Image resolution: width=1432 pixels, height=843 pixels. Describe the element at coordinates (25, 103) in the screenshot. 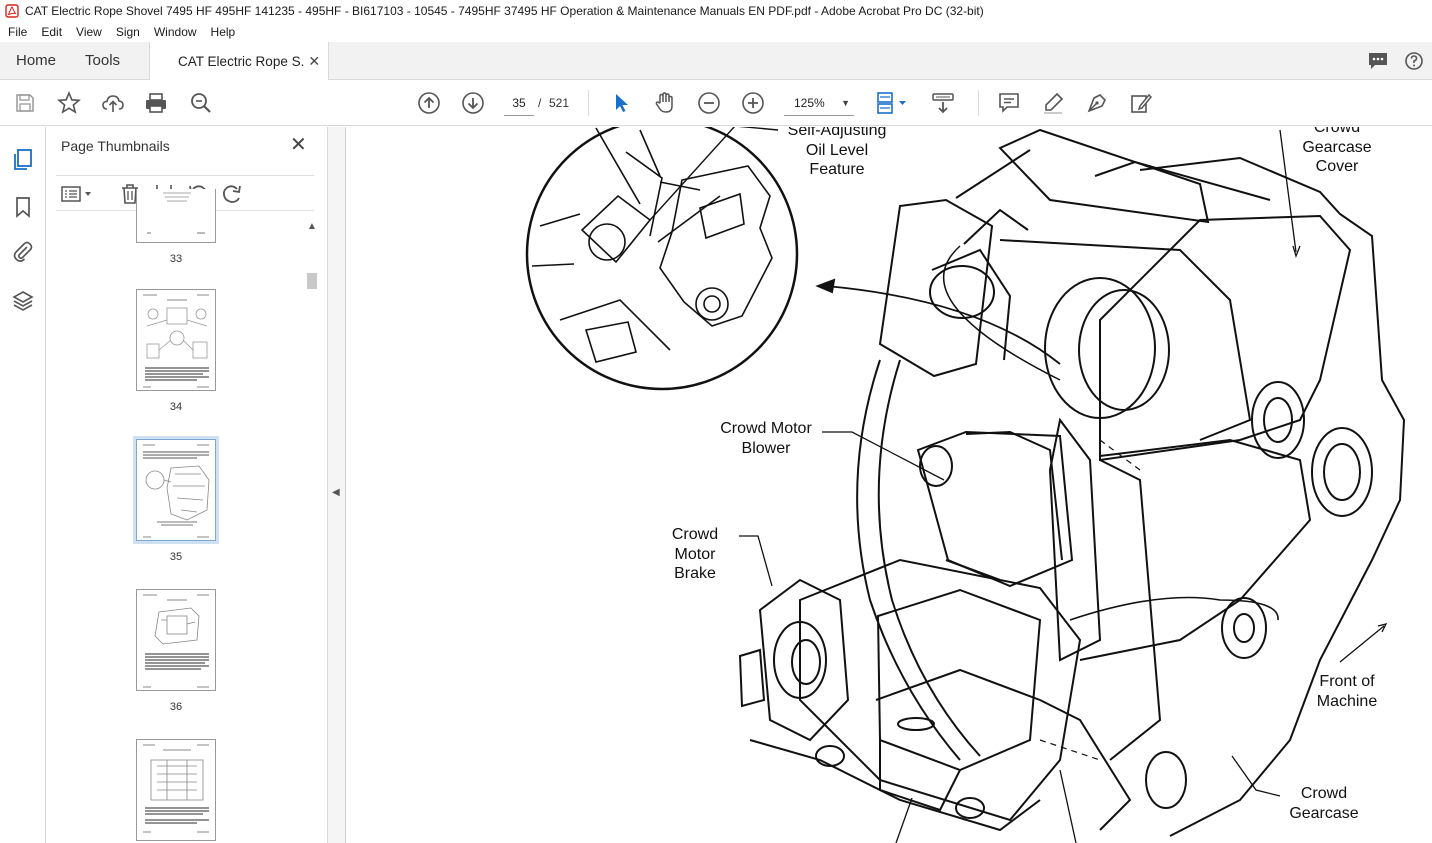

I see `save-icon` at that location.